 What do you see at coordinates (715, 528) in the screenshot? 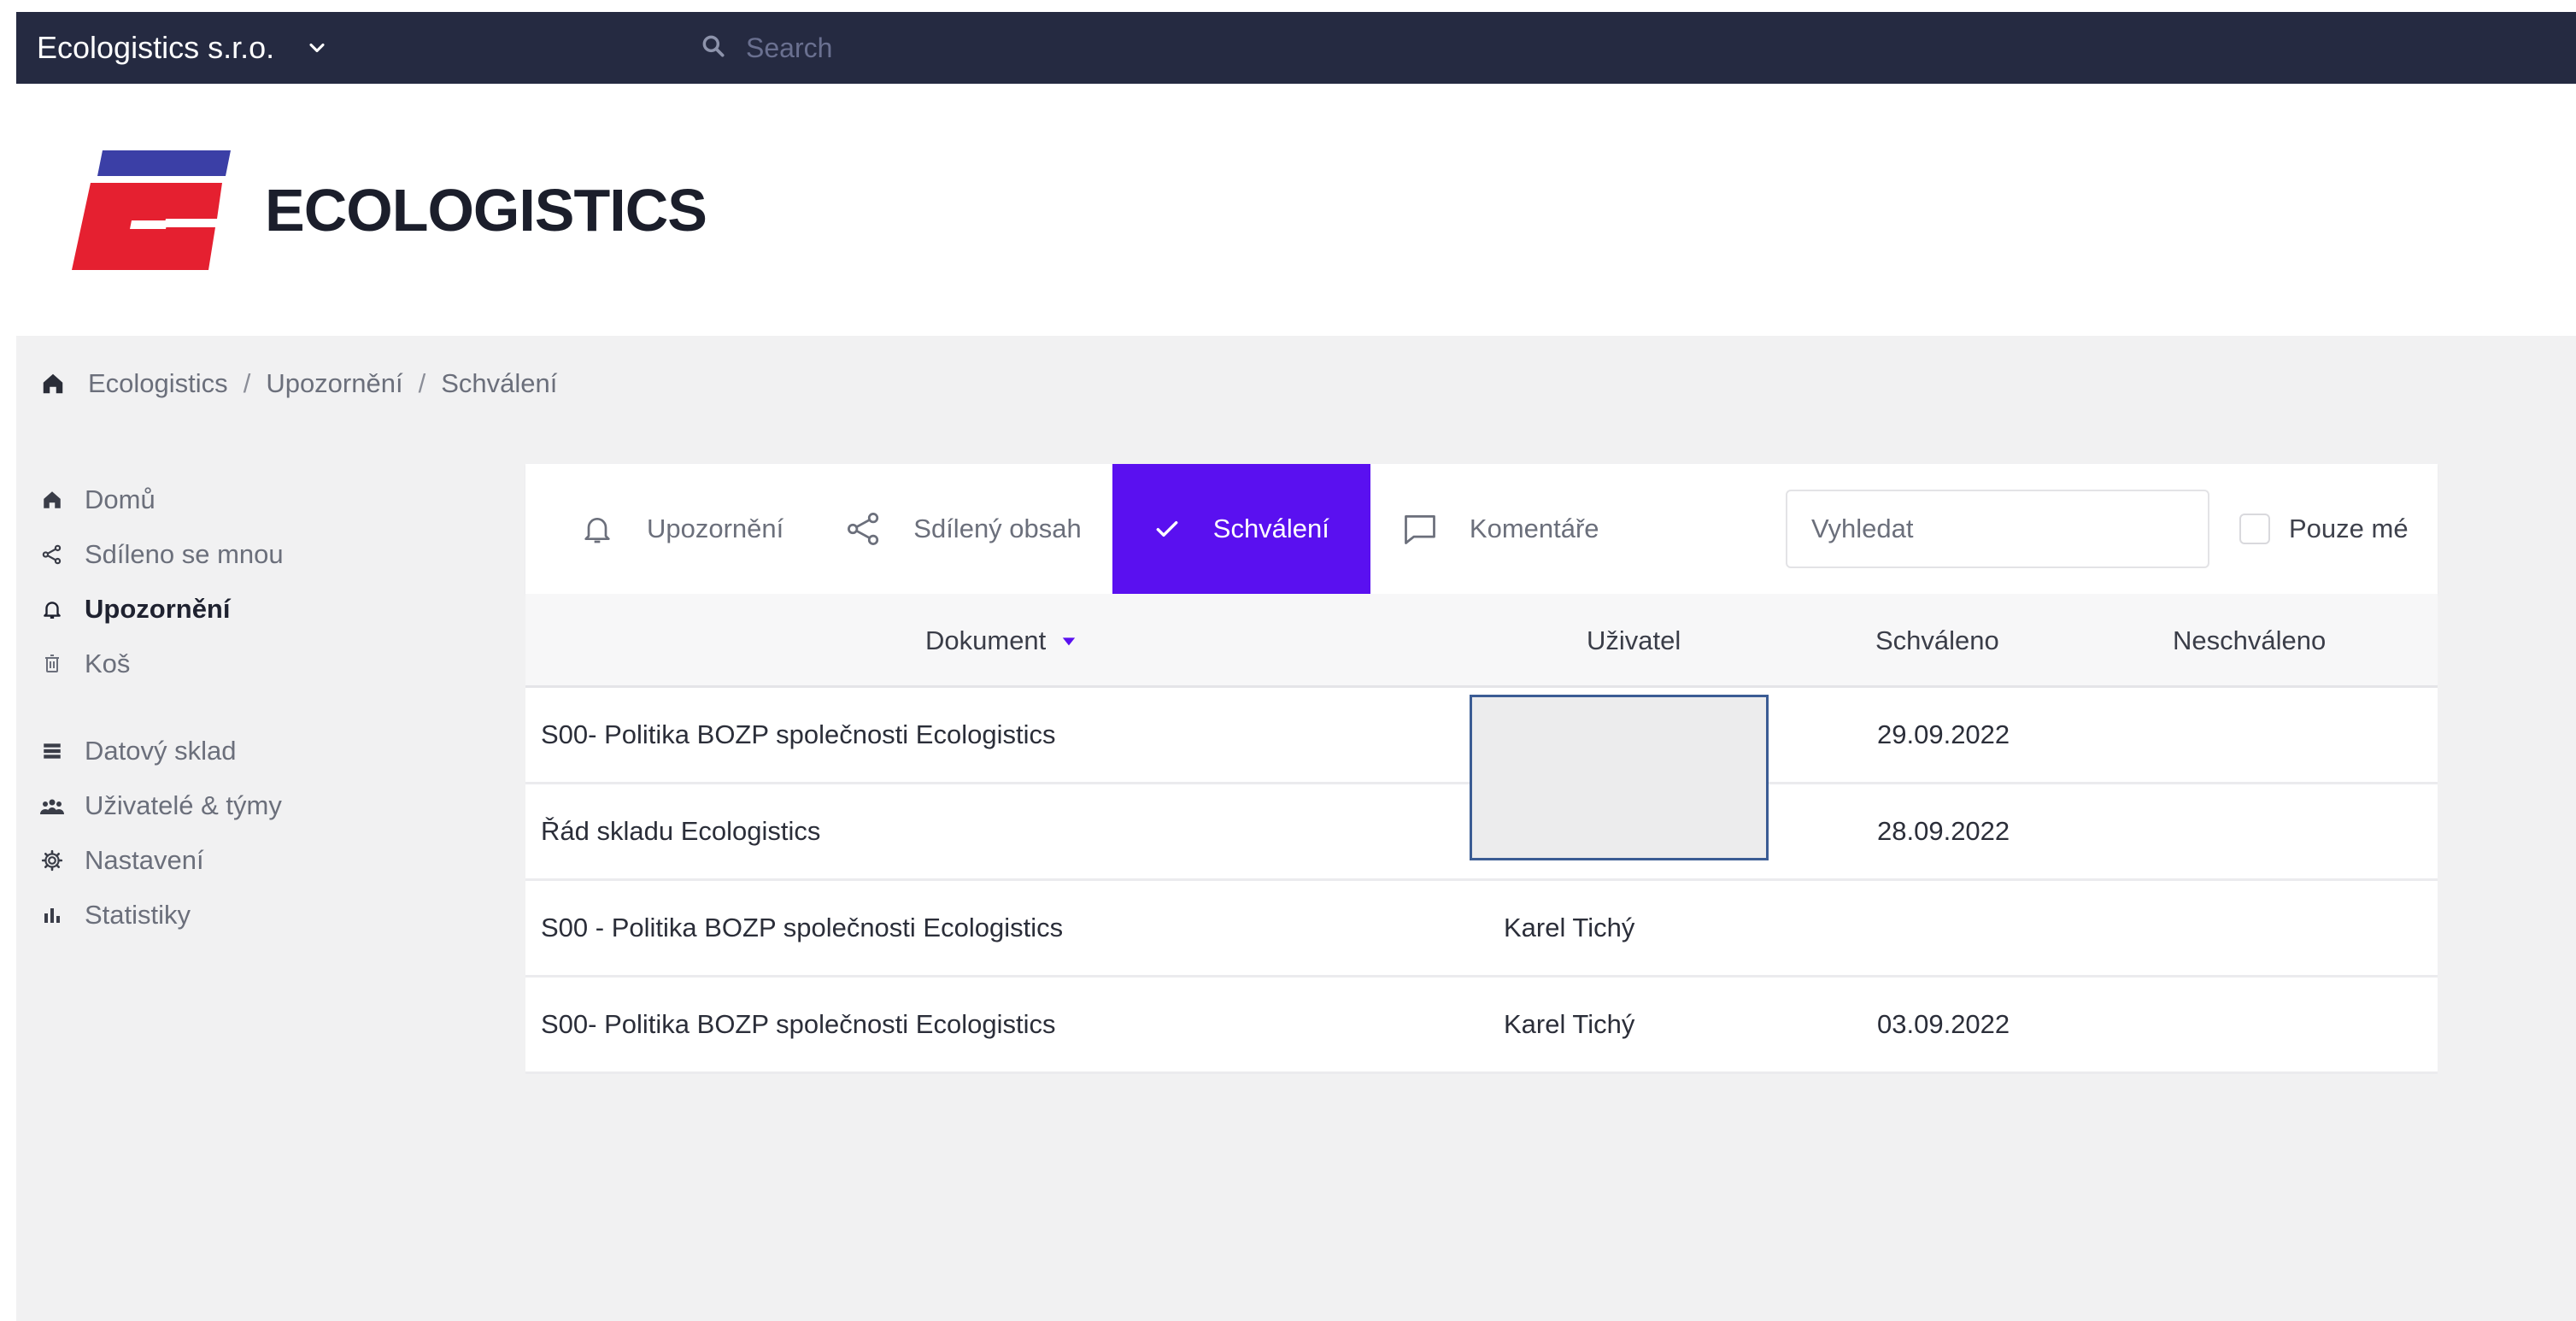
I see `tab-label: Upozornění` at bounding box center [715, 528].